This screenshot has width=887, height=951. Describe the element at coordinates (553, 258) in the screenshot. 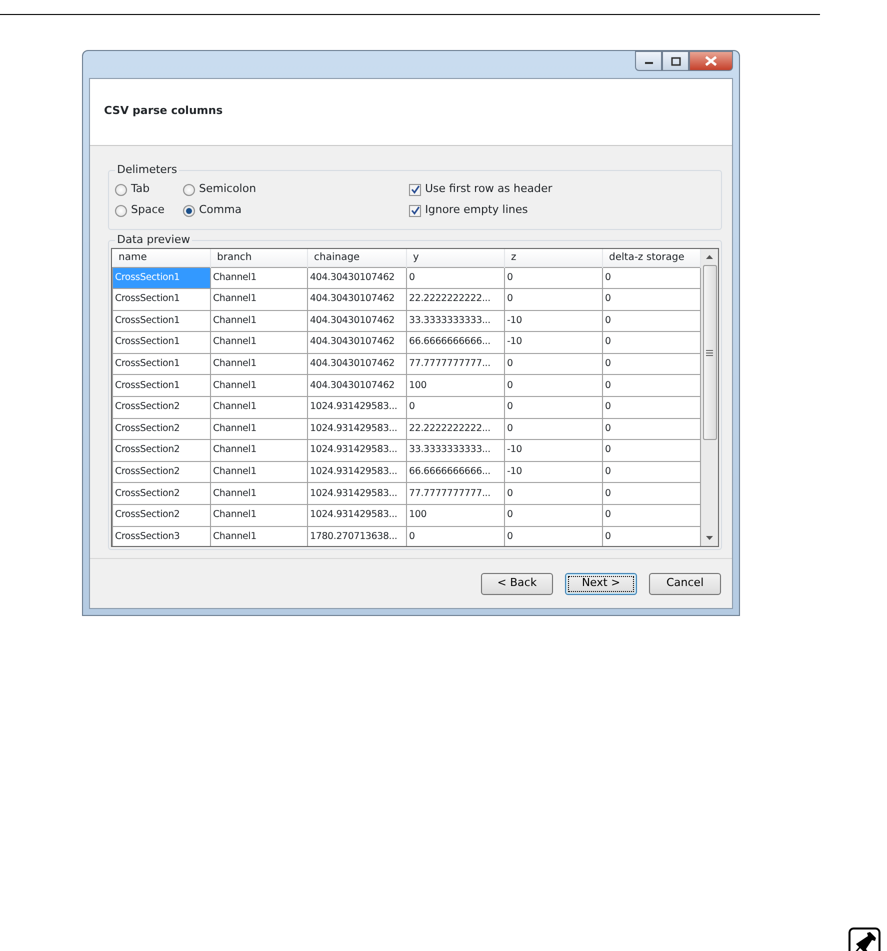

I see `column-header: z` at that location.